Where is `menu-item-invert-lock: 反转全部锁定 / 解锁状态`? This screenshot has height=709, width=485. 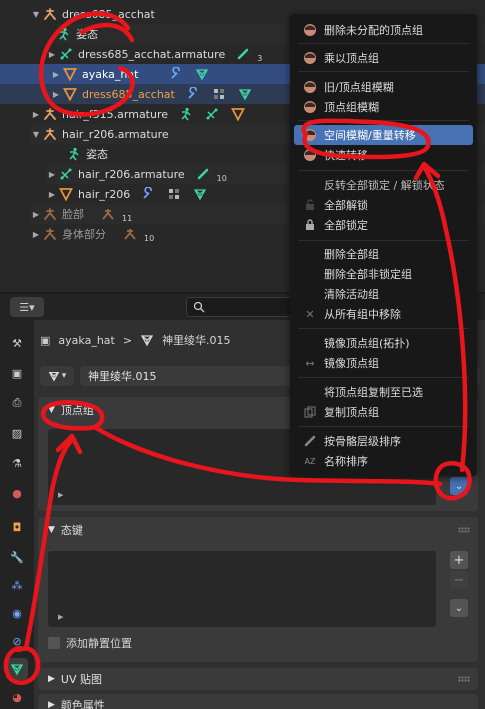
menu-item-invert-lock: 反转全部锁定 / 解锁状态 is located at coordinates (383, 185).